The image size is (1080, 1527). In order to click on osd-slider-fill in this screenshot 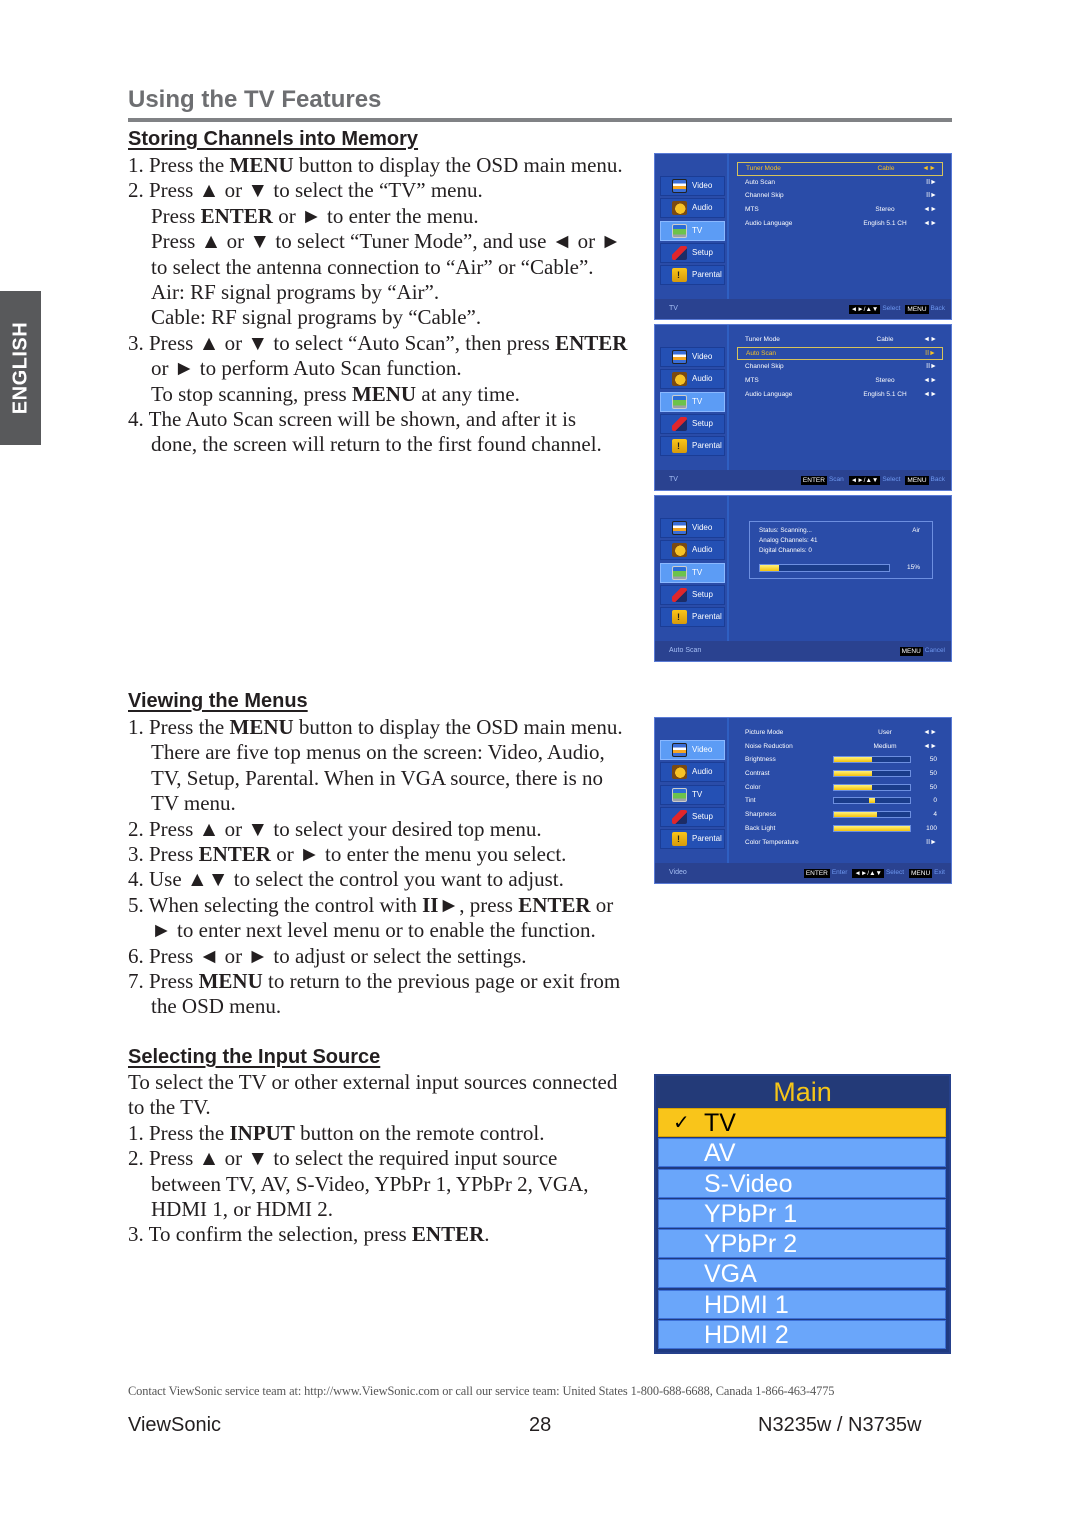, I will do `click(855, 815)`.